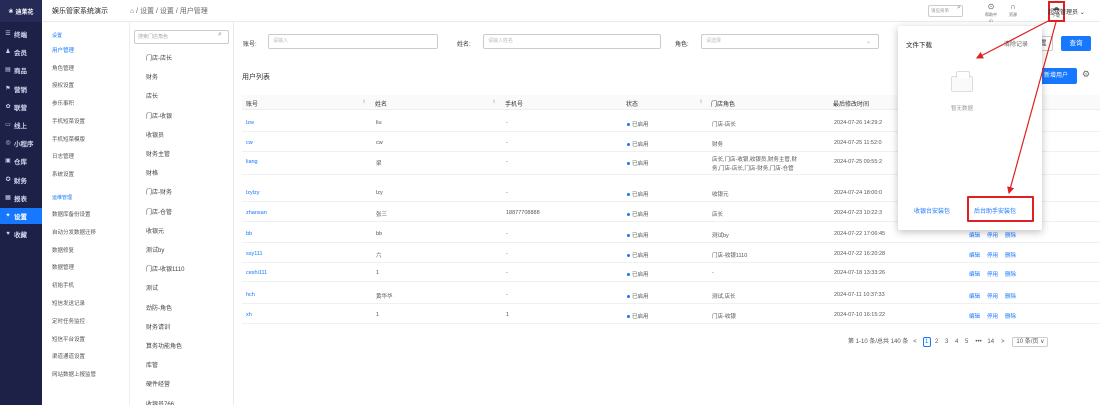 The width and height of the screenshot is (1100, 405). Describe the element at coordinates (1032, 108) in the screenshot. I see `arrow-to-backend-package` at that location.